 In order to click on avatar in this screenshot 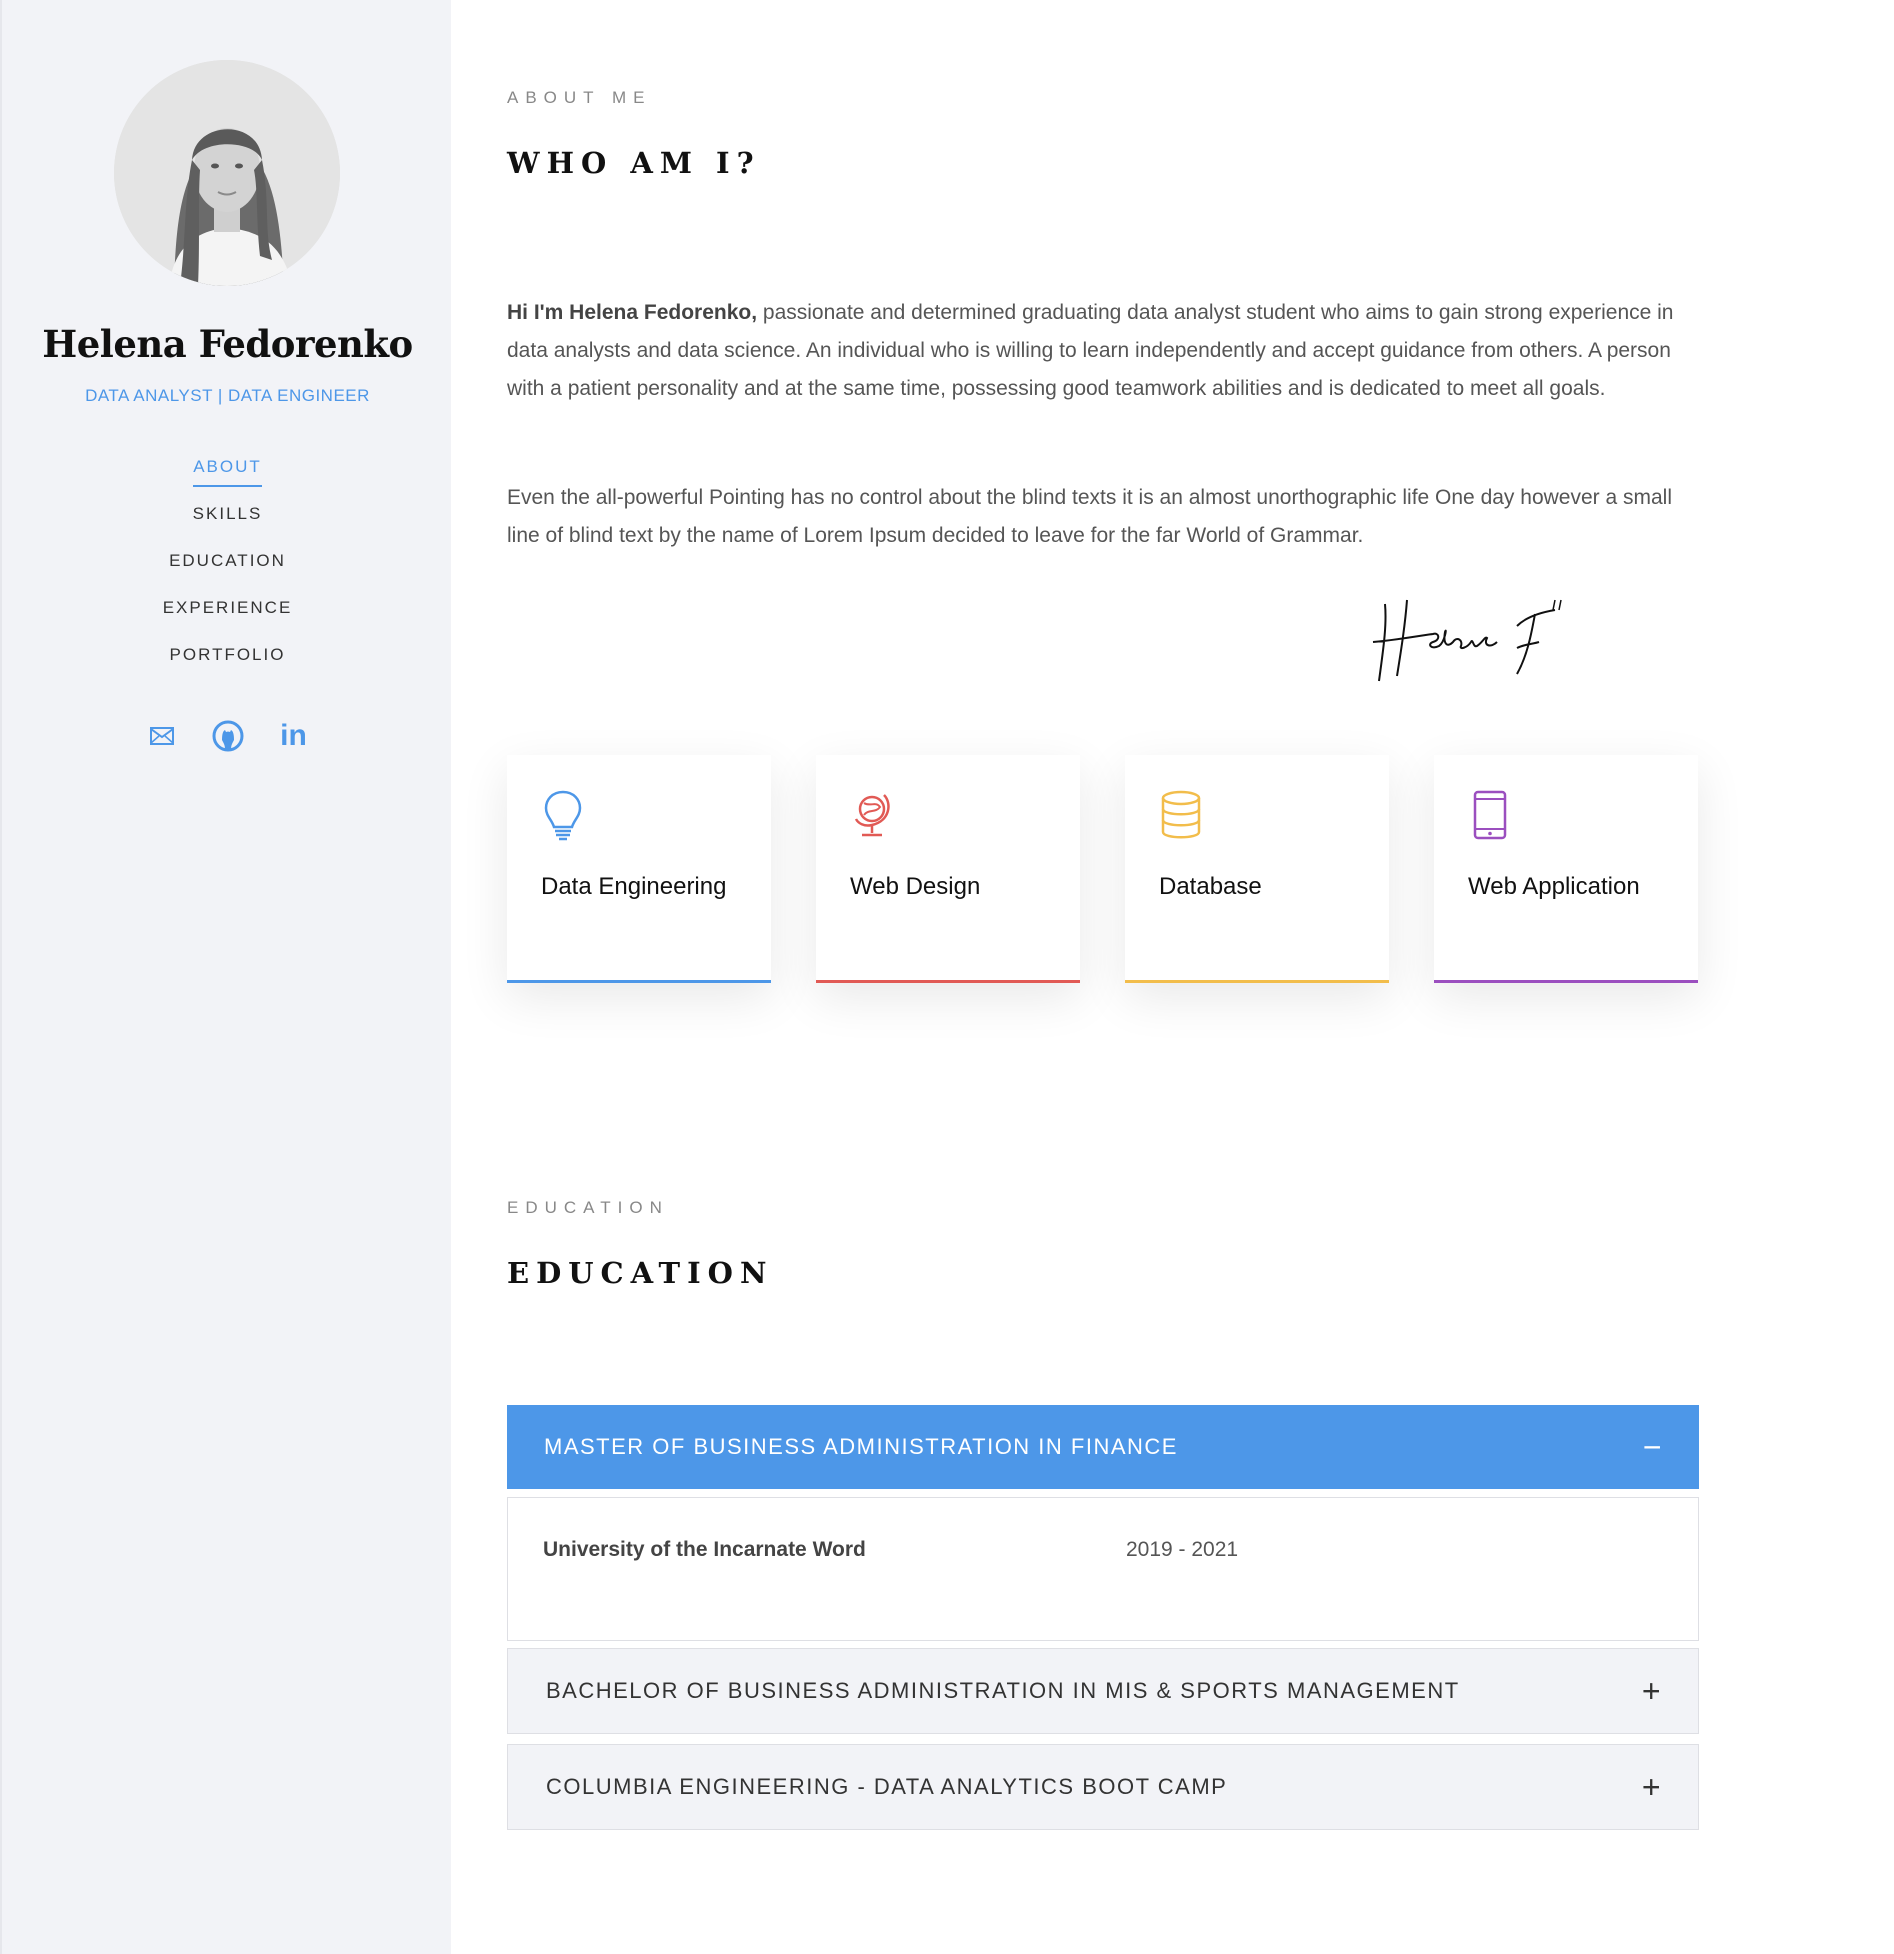, I will do `click(227, 173)`.